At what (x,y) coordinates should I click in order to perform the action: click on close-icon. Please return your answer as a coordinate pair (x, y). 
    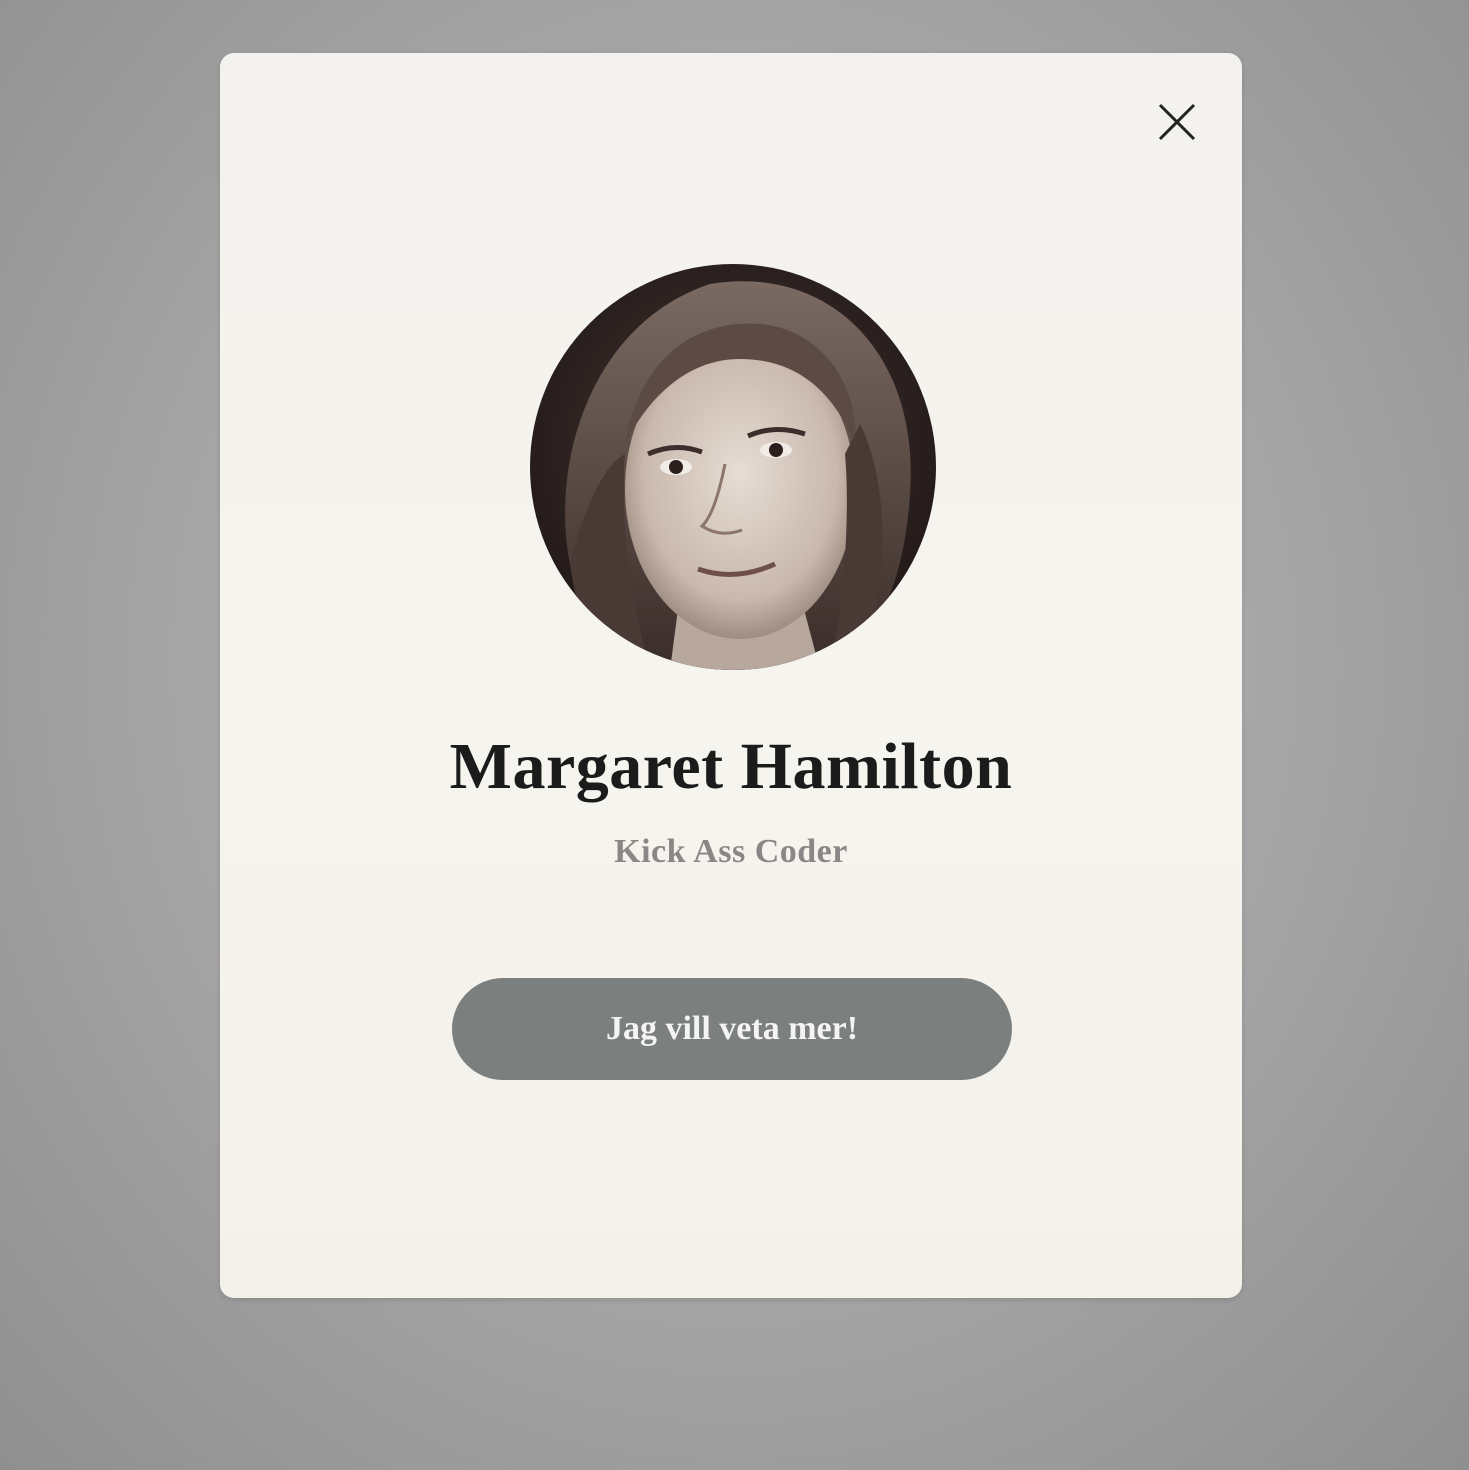
    Looking at the image, I should click on (1177, 122).